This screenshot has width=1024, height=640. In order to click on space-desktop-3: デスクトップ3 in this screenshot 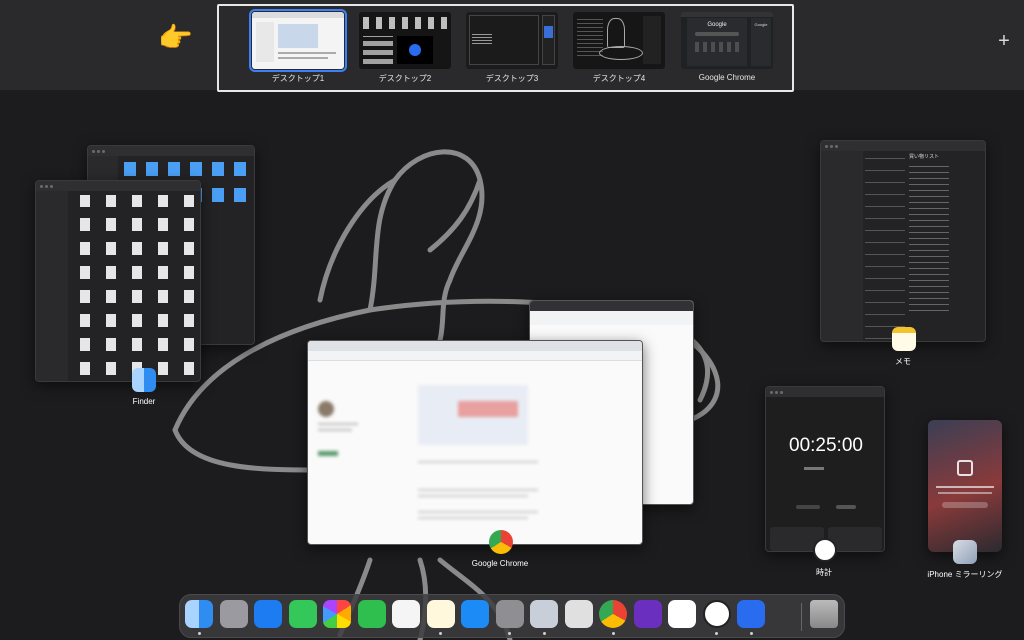, I will do `click(512, 48)`.